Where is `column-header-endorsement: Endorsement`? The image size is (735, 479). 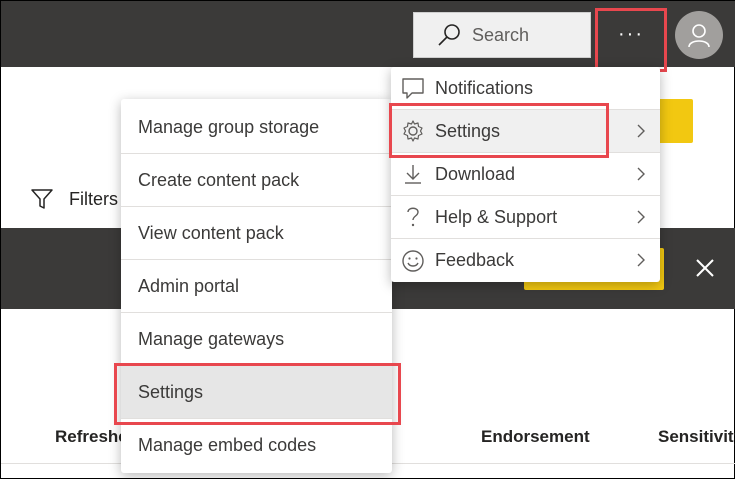
column-header-endorsement: Endorsement is located at coordinates (535, 437).